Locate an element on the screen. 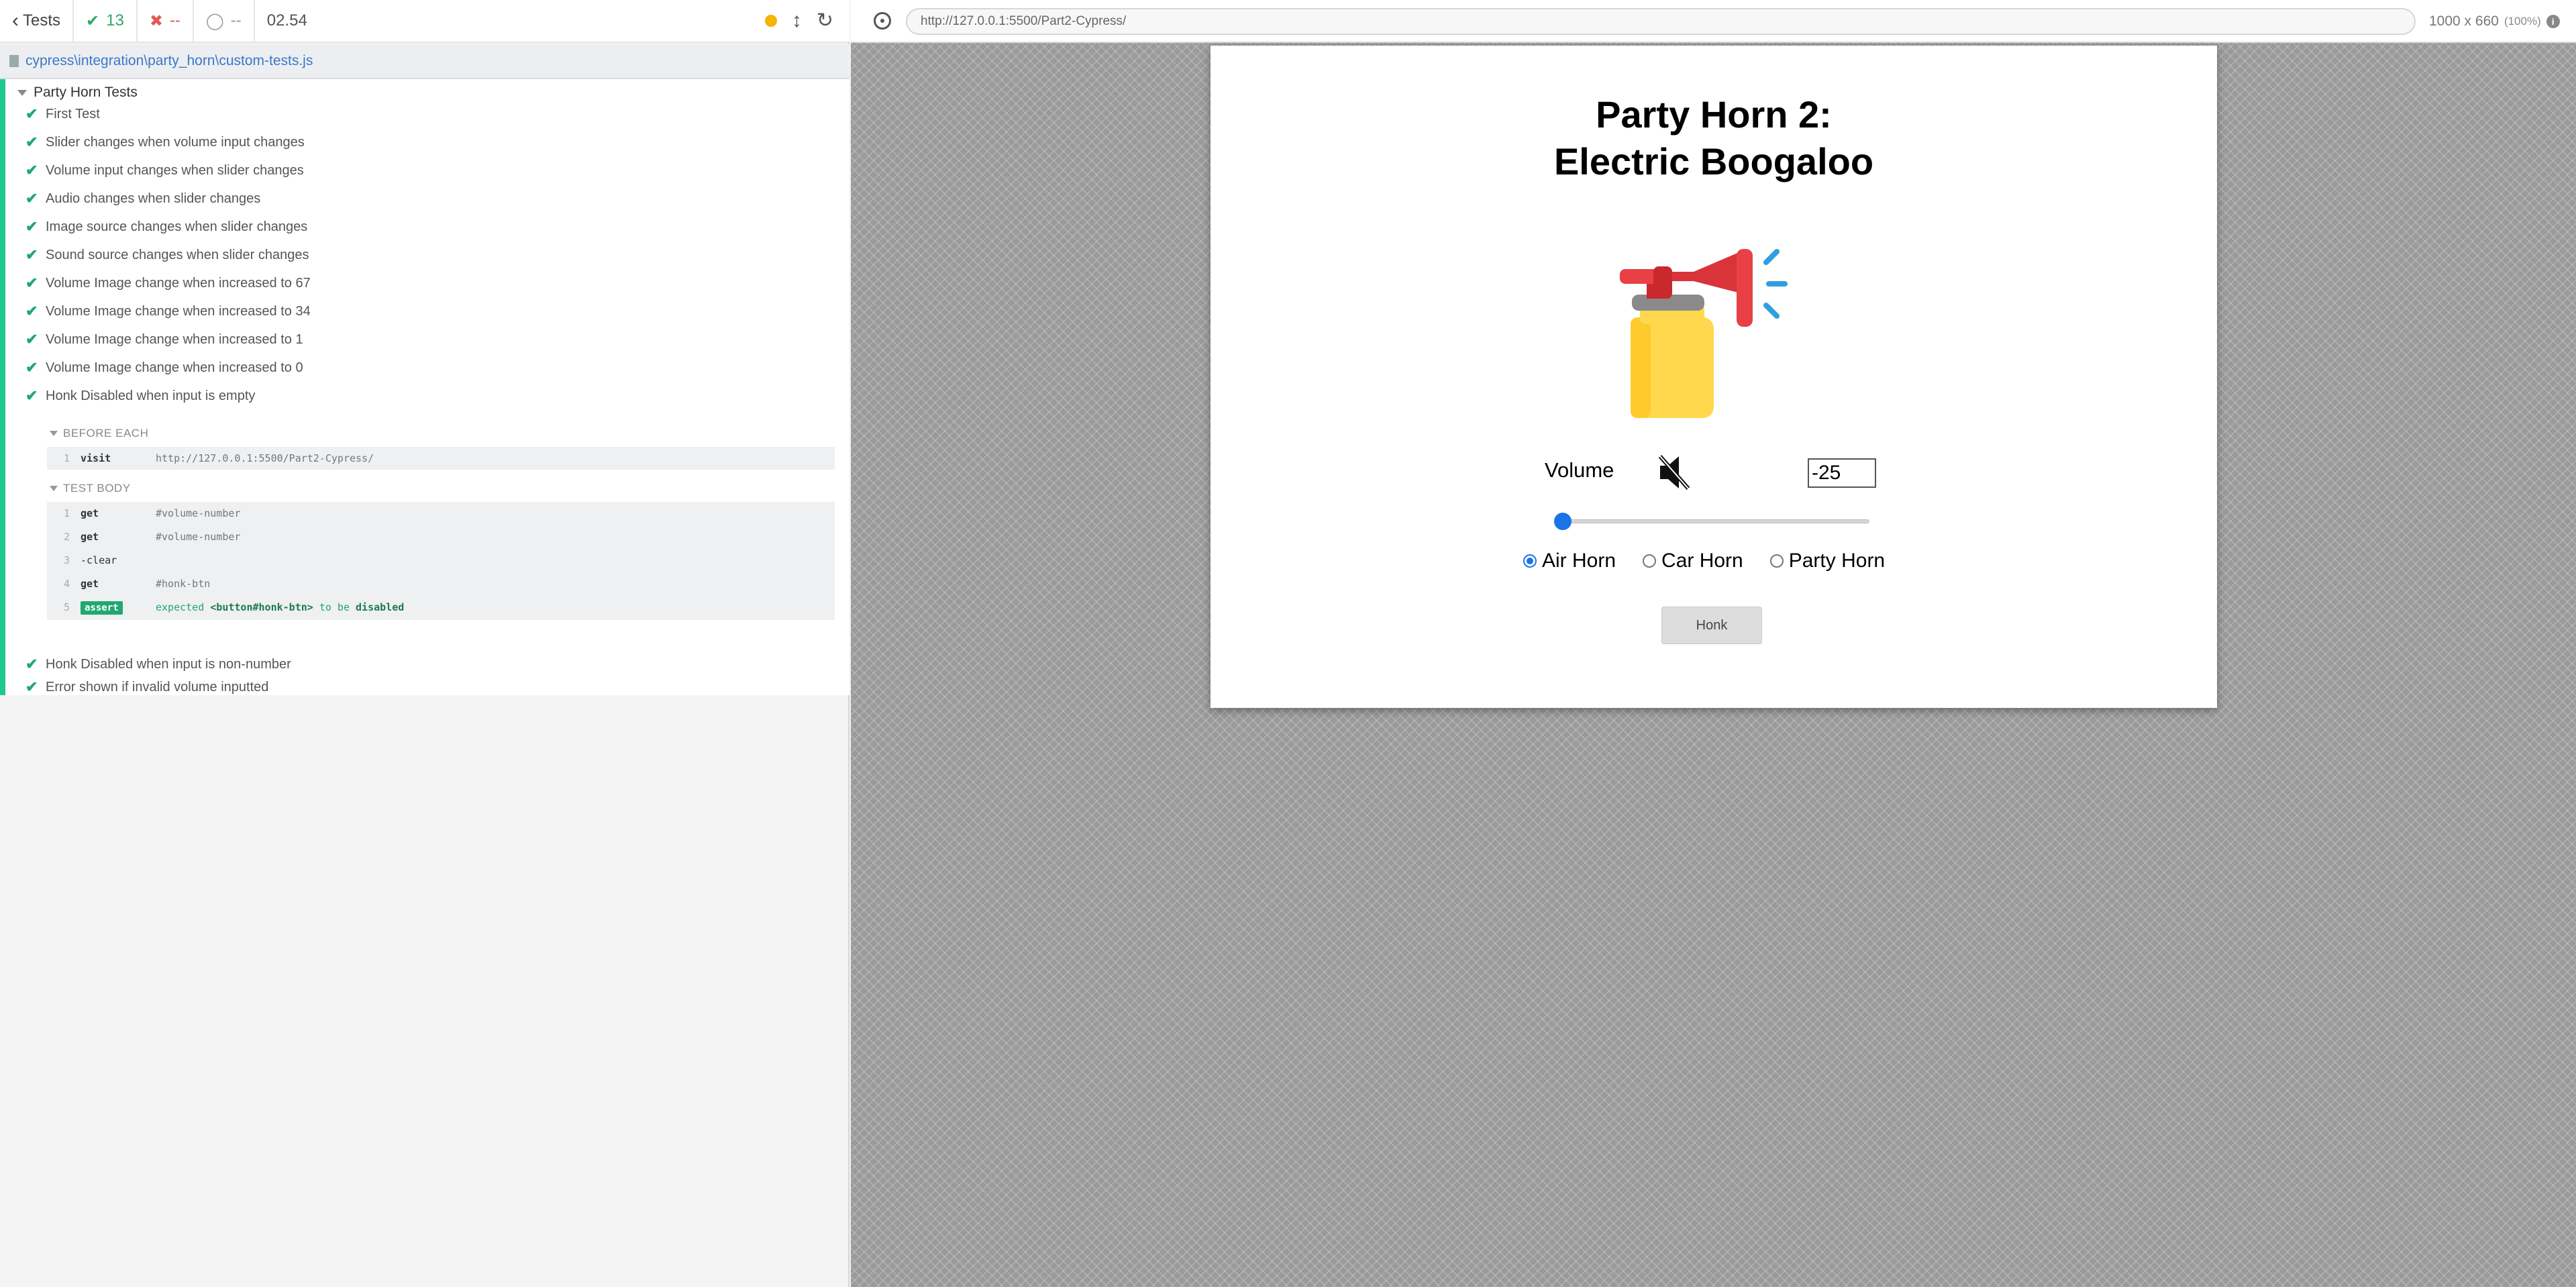 This screenshot has width=2576, height=1287. command-row: 4 get #honk-btn is located at coordinates (441, 583).